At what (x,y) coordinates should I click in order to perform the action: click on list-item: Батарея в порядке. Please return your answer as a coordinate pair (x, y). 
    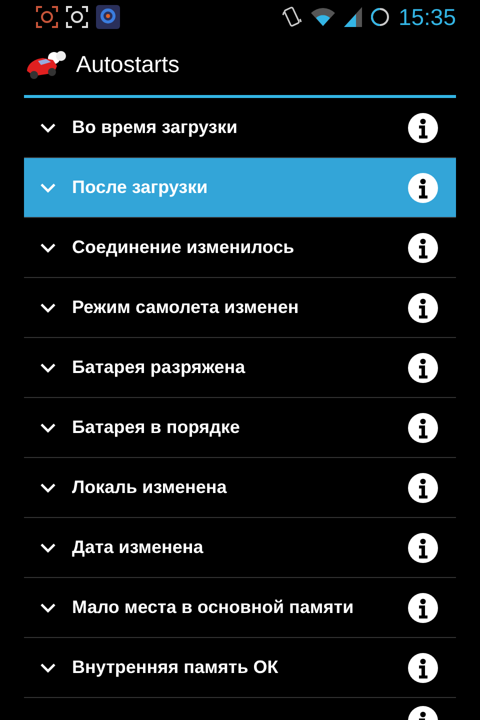
    Looking at the image, I should click on (240, 428).